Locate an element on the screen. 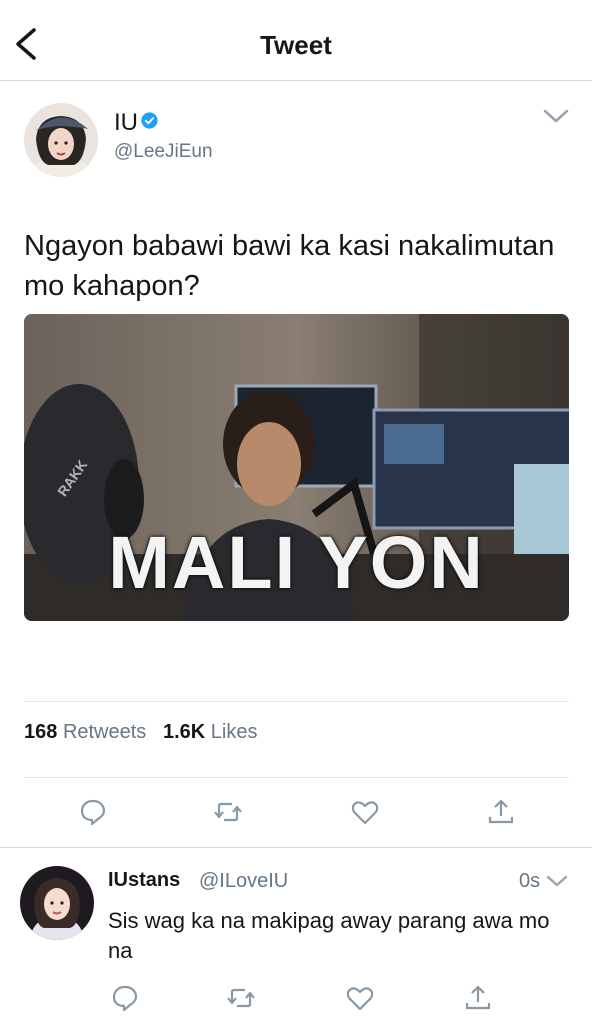 This screenshot has width=592, height=1024. likes-label: Likes is located at coordinates (234, 732).